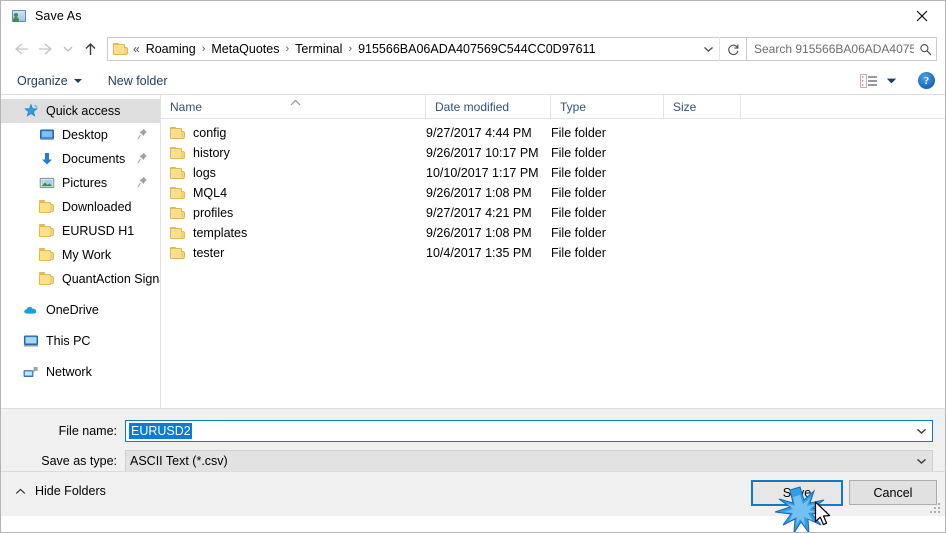  Describe the element at coordinates (211, 153) in the screenshot. I see `file-name-label: history` at that location.